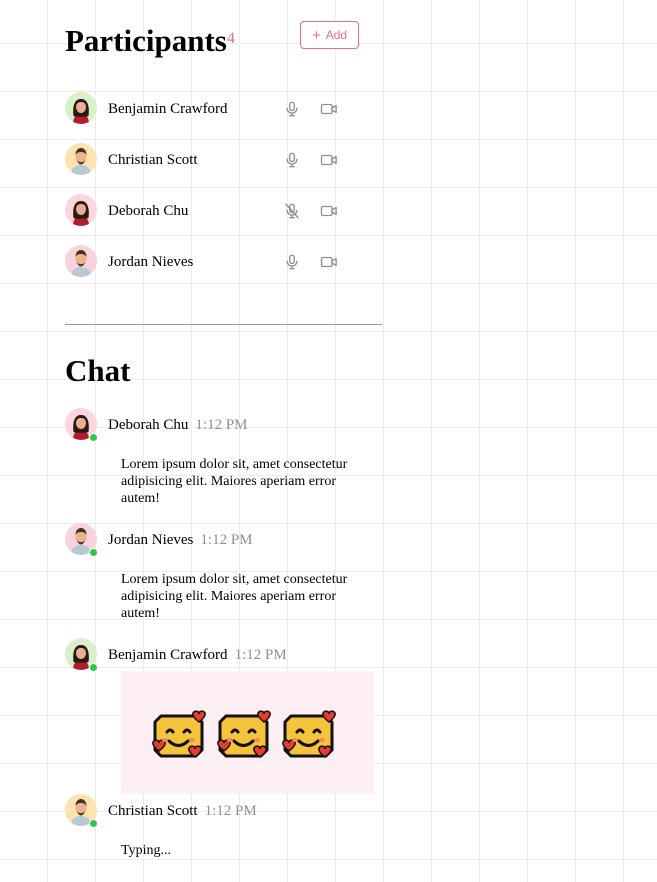  What do you see at coordinates (153, 811) in the screenshot?
I see `message-author: Christian Scott` at bounding box center [153, 811].